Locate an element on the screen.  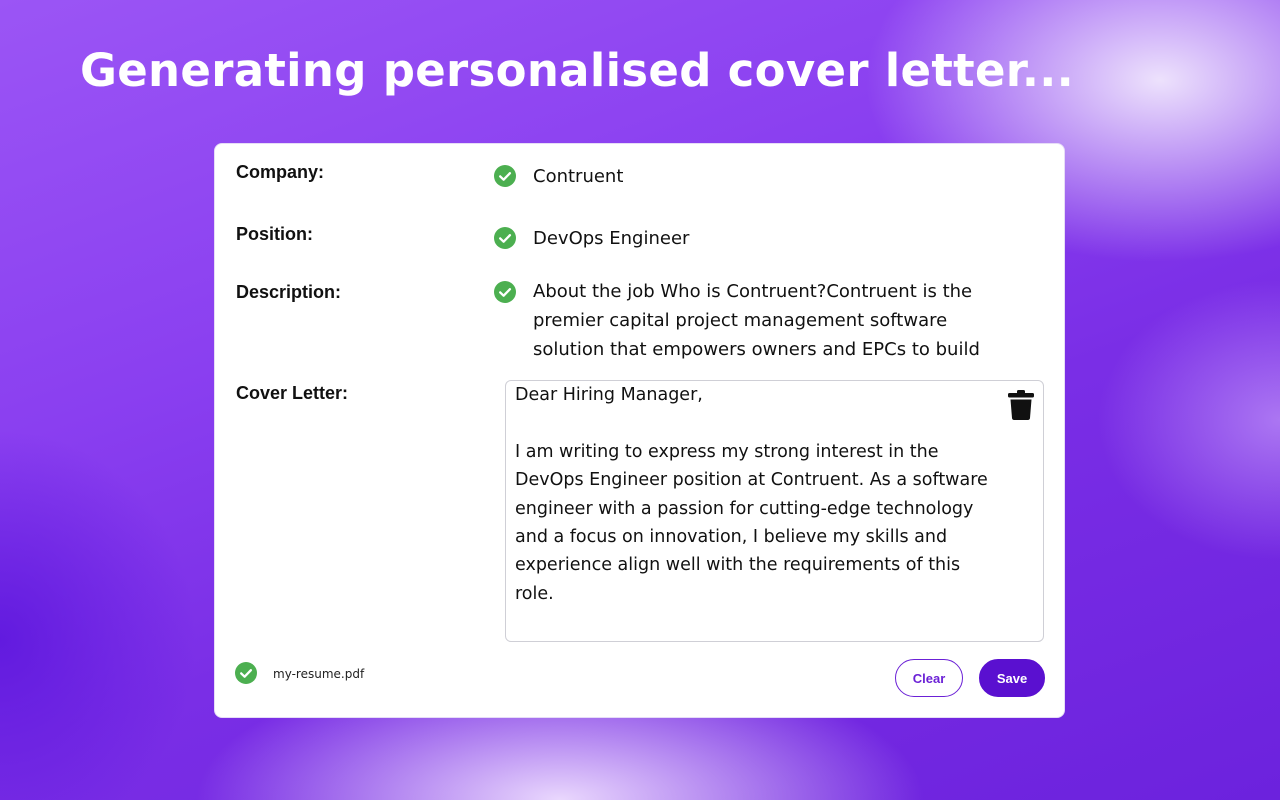
cover-letter-label: Cover Letter: is located at coordinates (292, 393).